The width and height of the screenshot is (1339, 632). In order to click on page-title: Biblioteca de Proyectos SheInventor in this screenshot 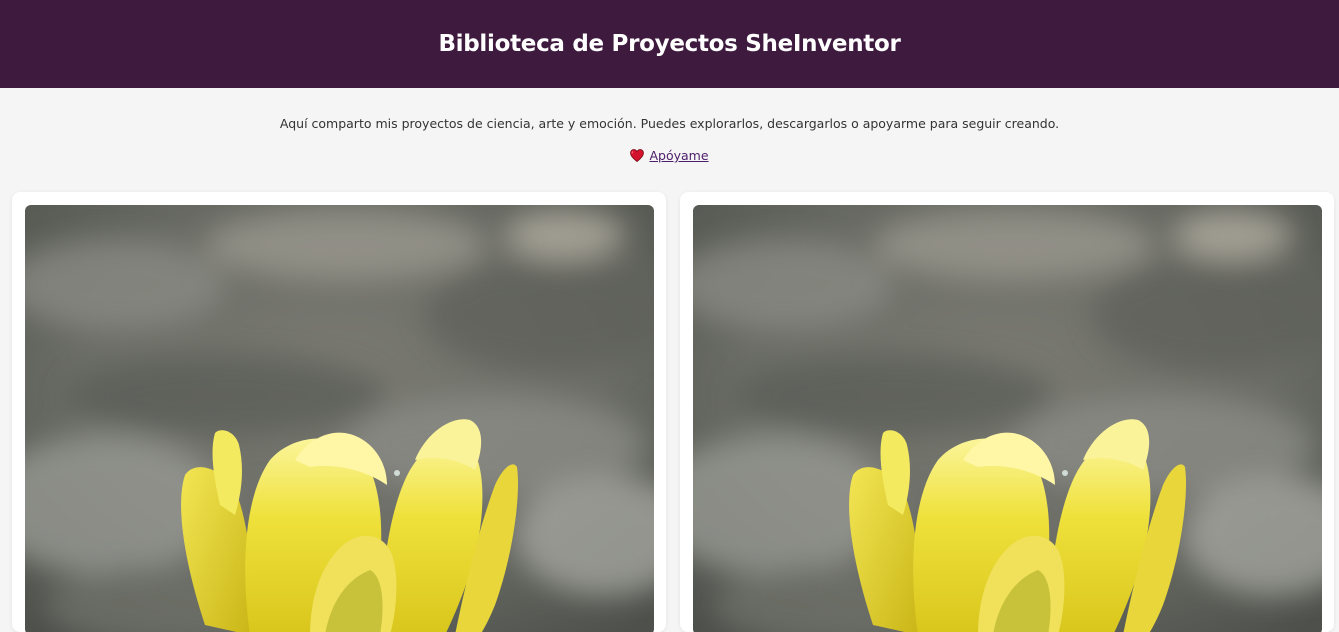, I will do `click(669, 44)`.